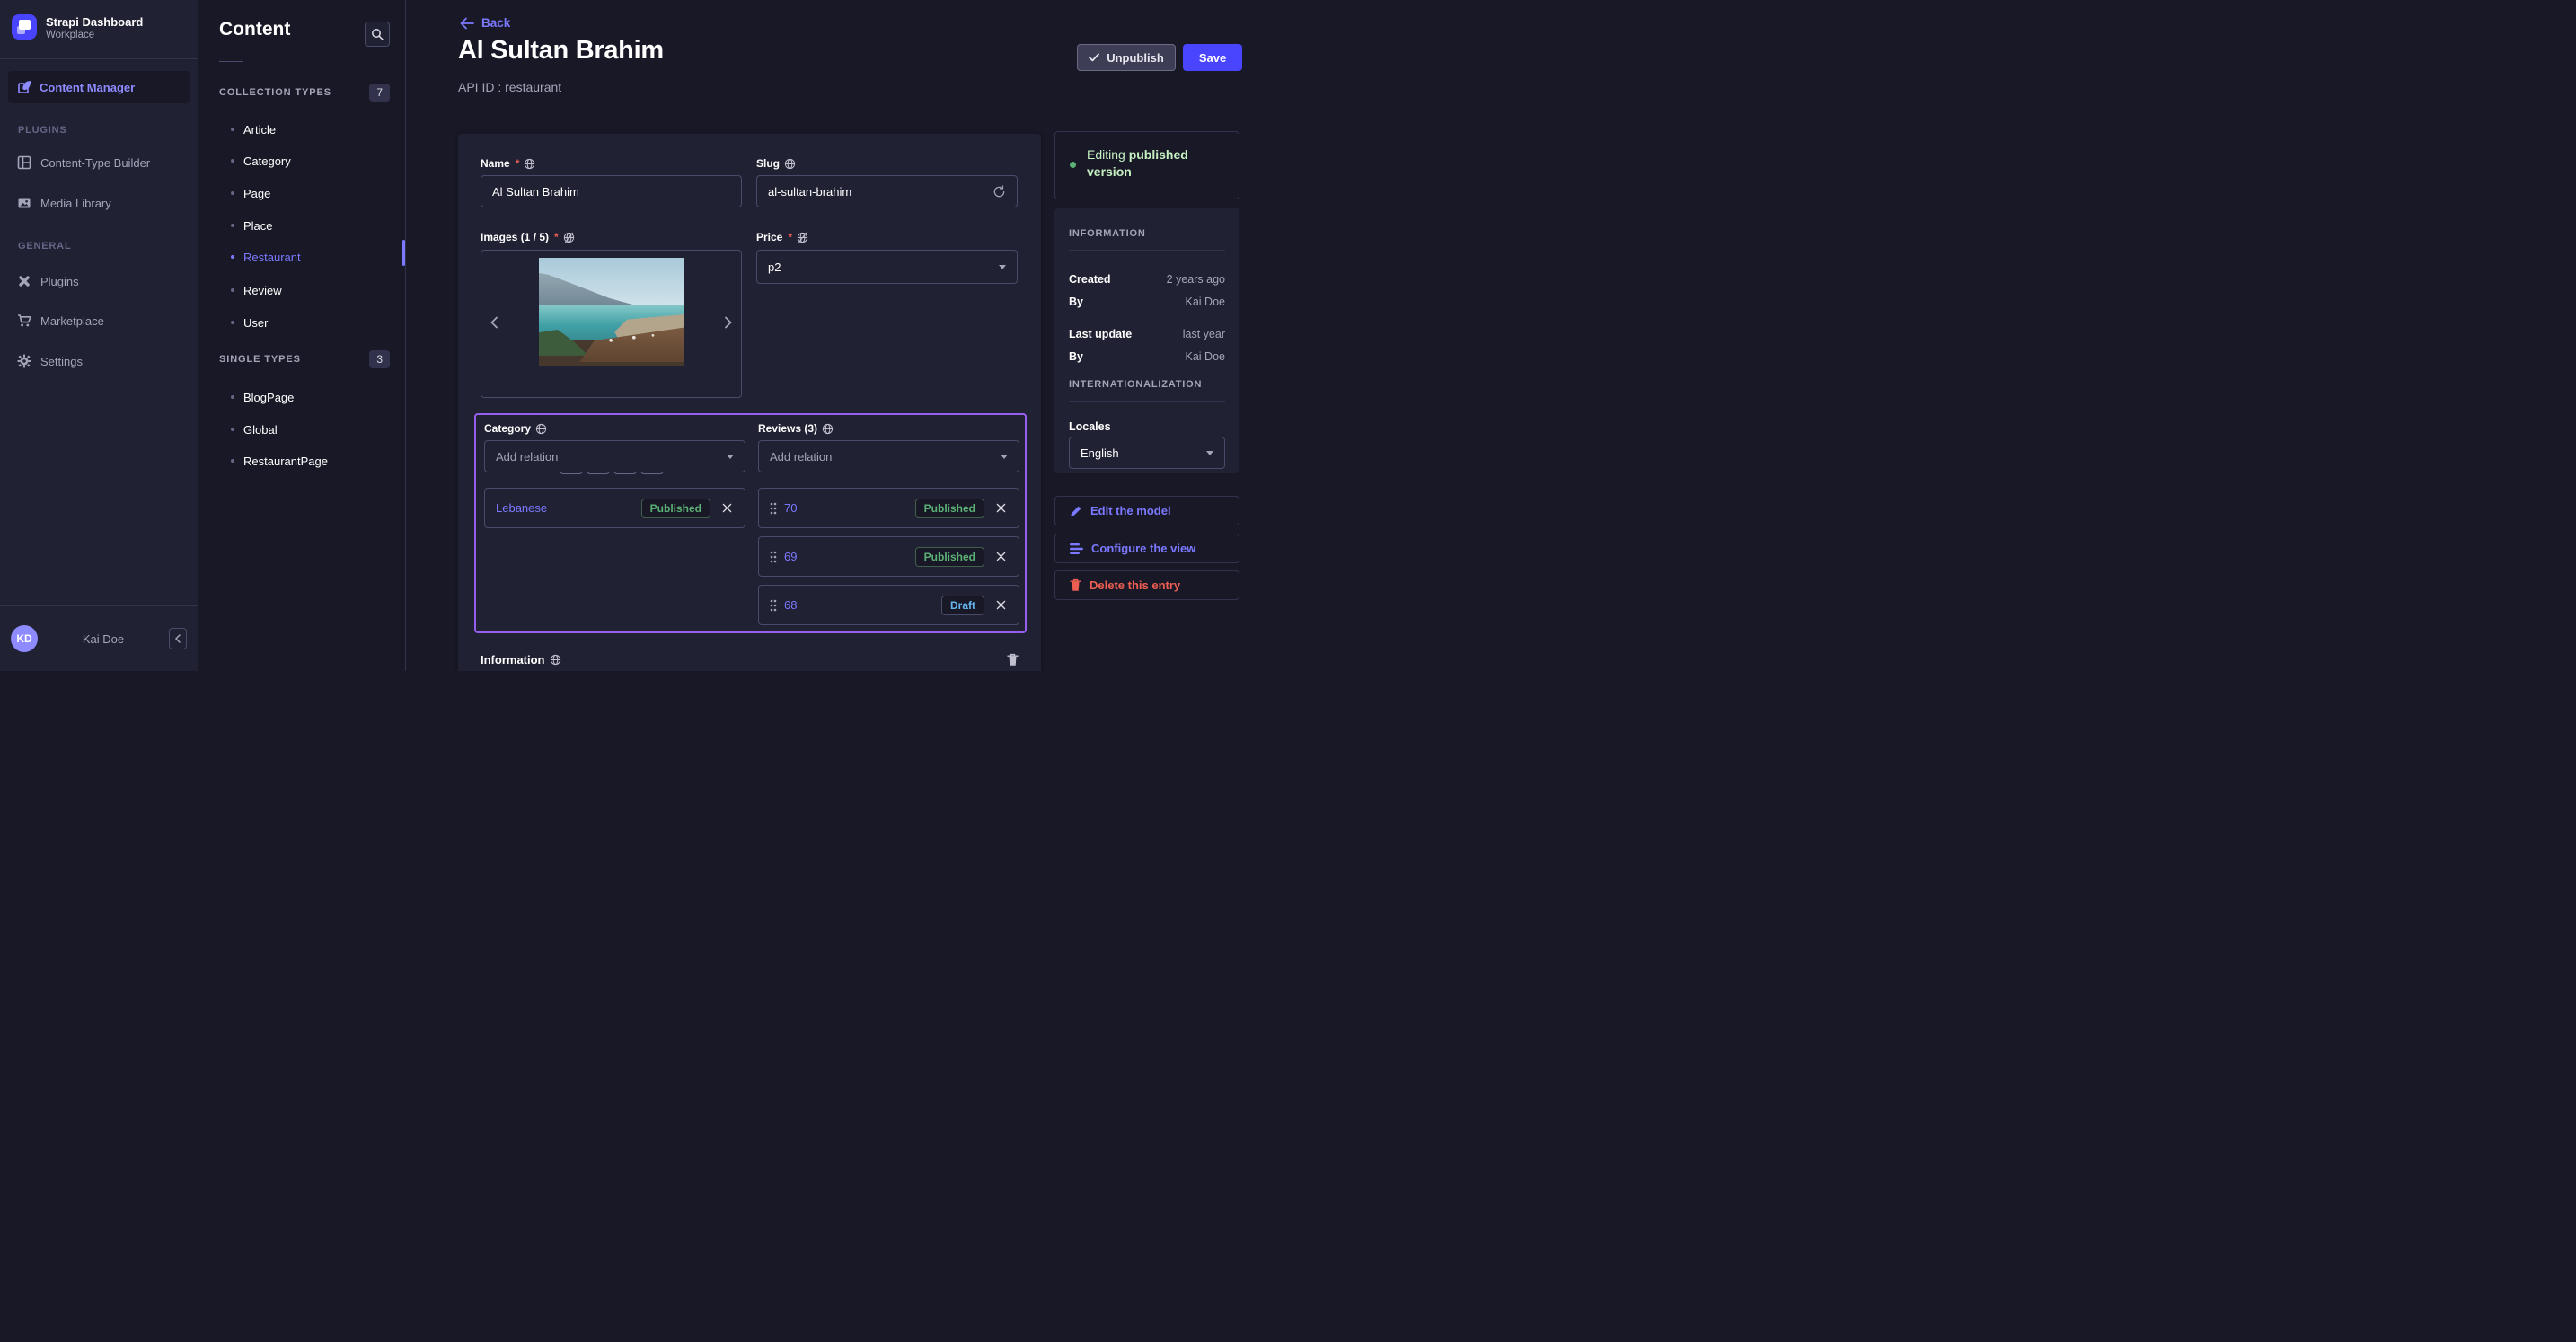 This screenshot has width=2576, height=1342. Describe the element at coordinates (1094, 57) in the screenshot. I see `check-icon` at that location.